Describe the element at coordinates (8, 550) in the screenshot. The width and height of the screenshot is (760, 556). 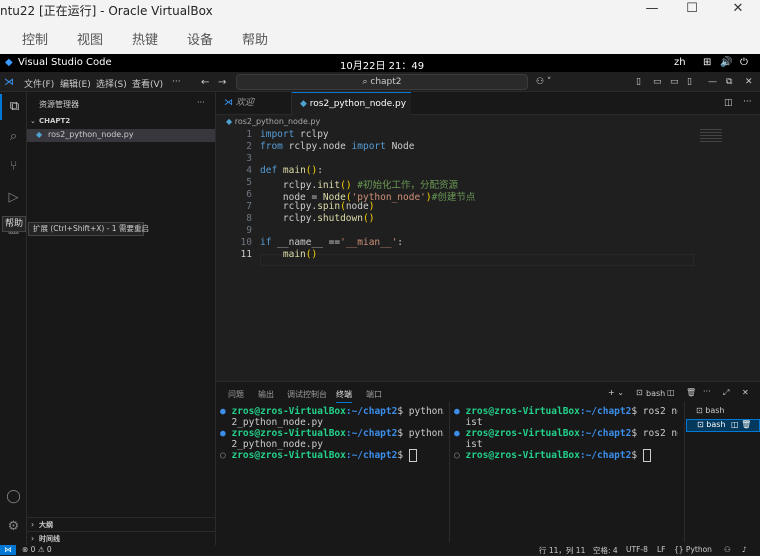
I see `remote-icon: ⋈` at that location.